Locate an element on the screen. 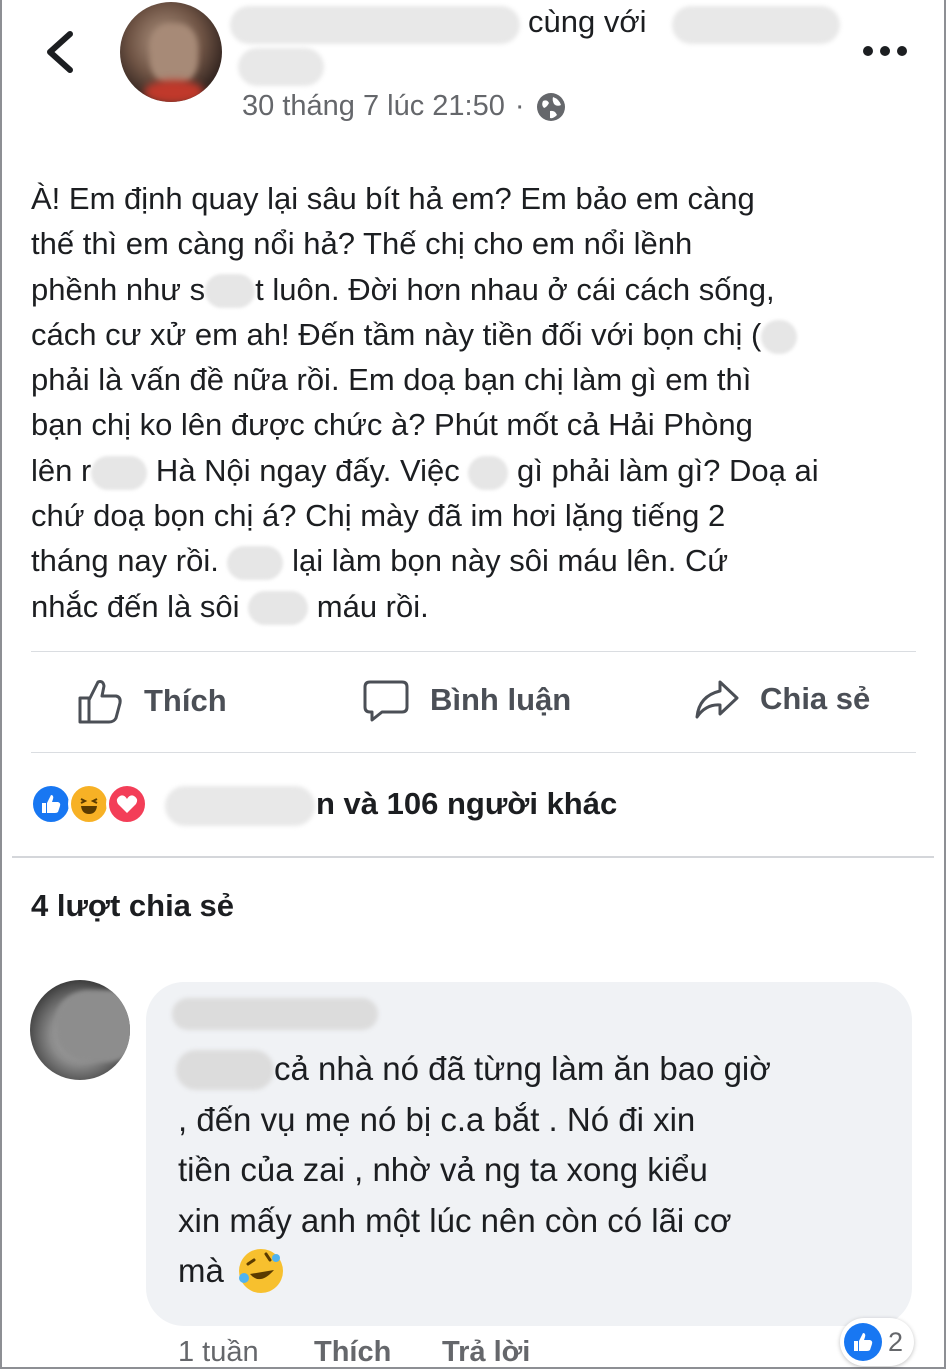 This screenshot has height=1369, width=946. comment-line: , đến vụ mẹ nó bị c.a bắt . Nó đi xin is located at coordinates (437, 1119).